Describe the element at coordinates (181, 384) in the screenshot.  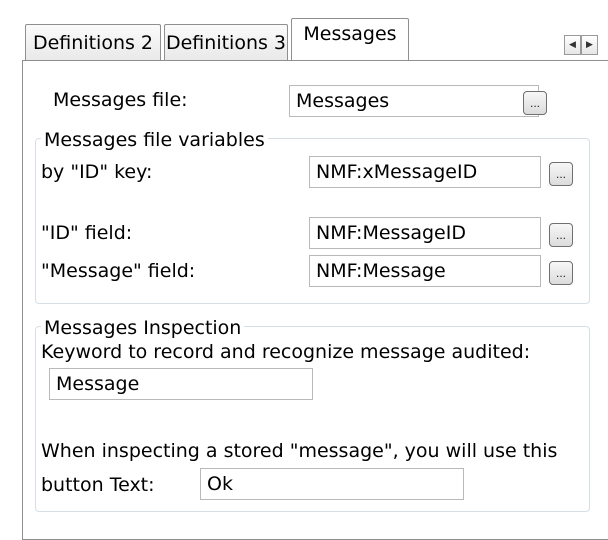
I see `keyword-input` at that location.